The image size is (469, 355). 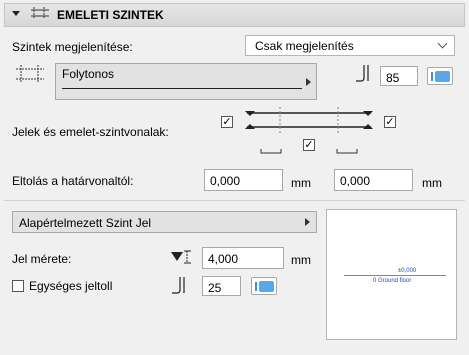 I want to click on preview-level-name: 0 Ground floor, so click(x=392, y=281).